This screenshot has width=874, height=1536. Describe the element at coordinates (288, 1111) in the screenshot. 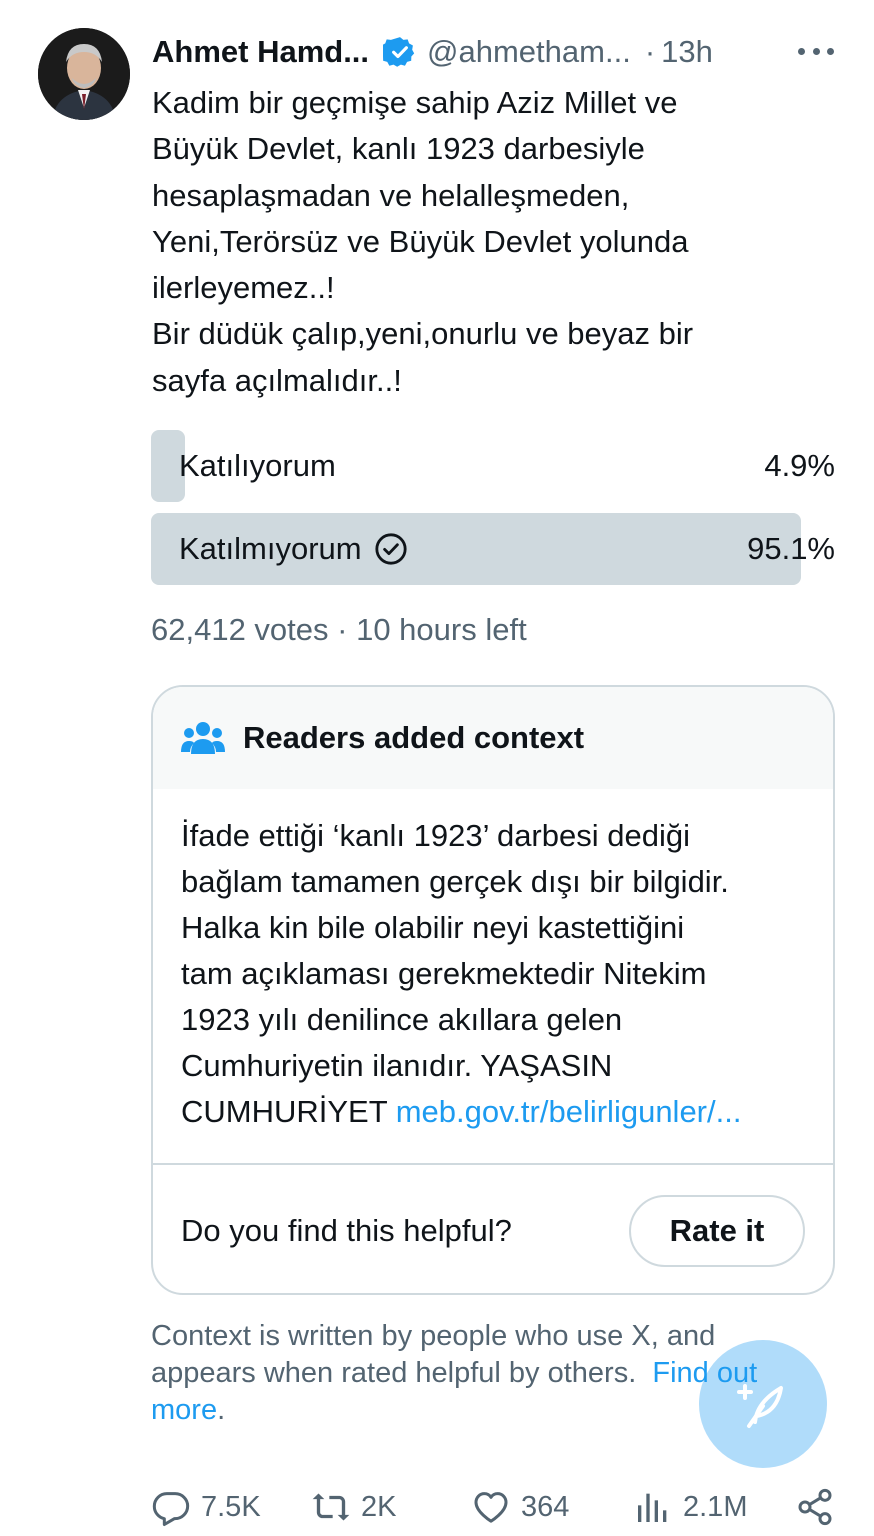

I see `note-line: CUMHURİYET` at that location.